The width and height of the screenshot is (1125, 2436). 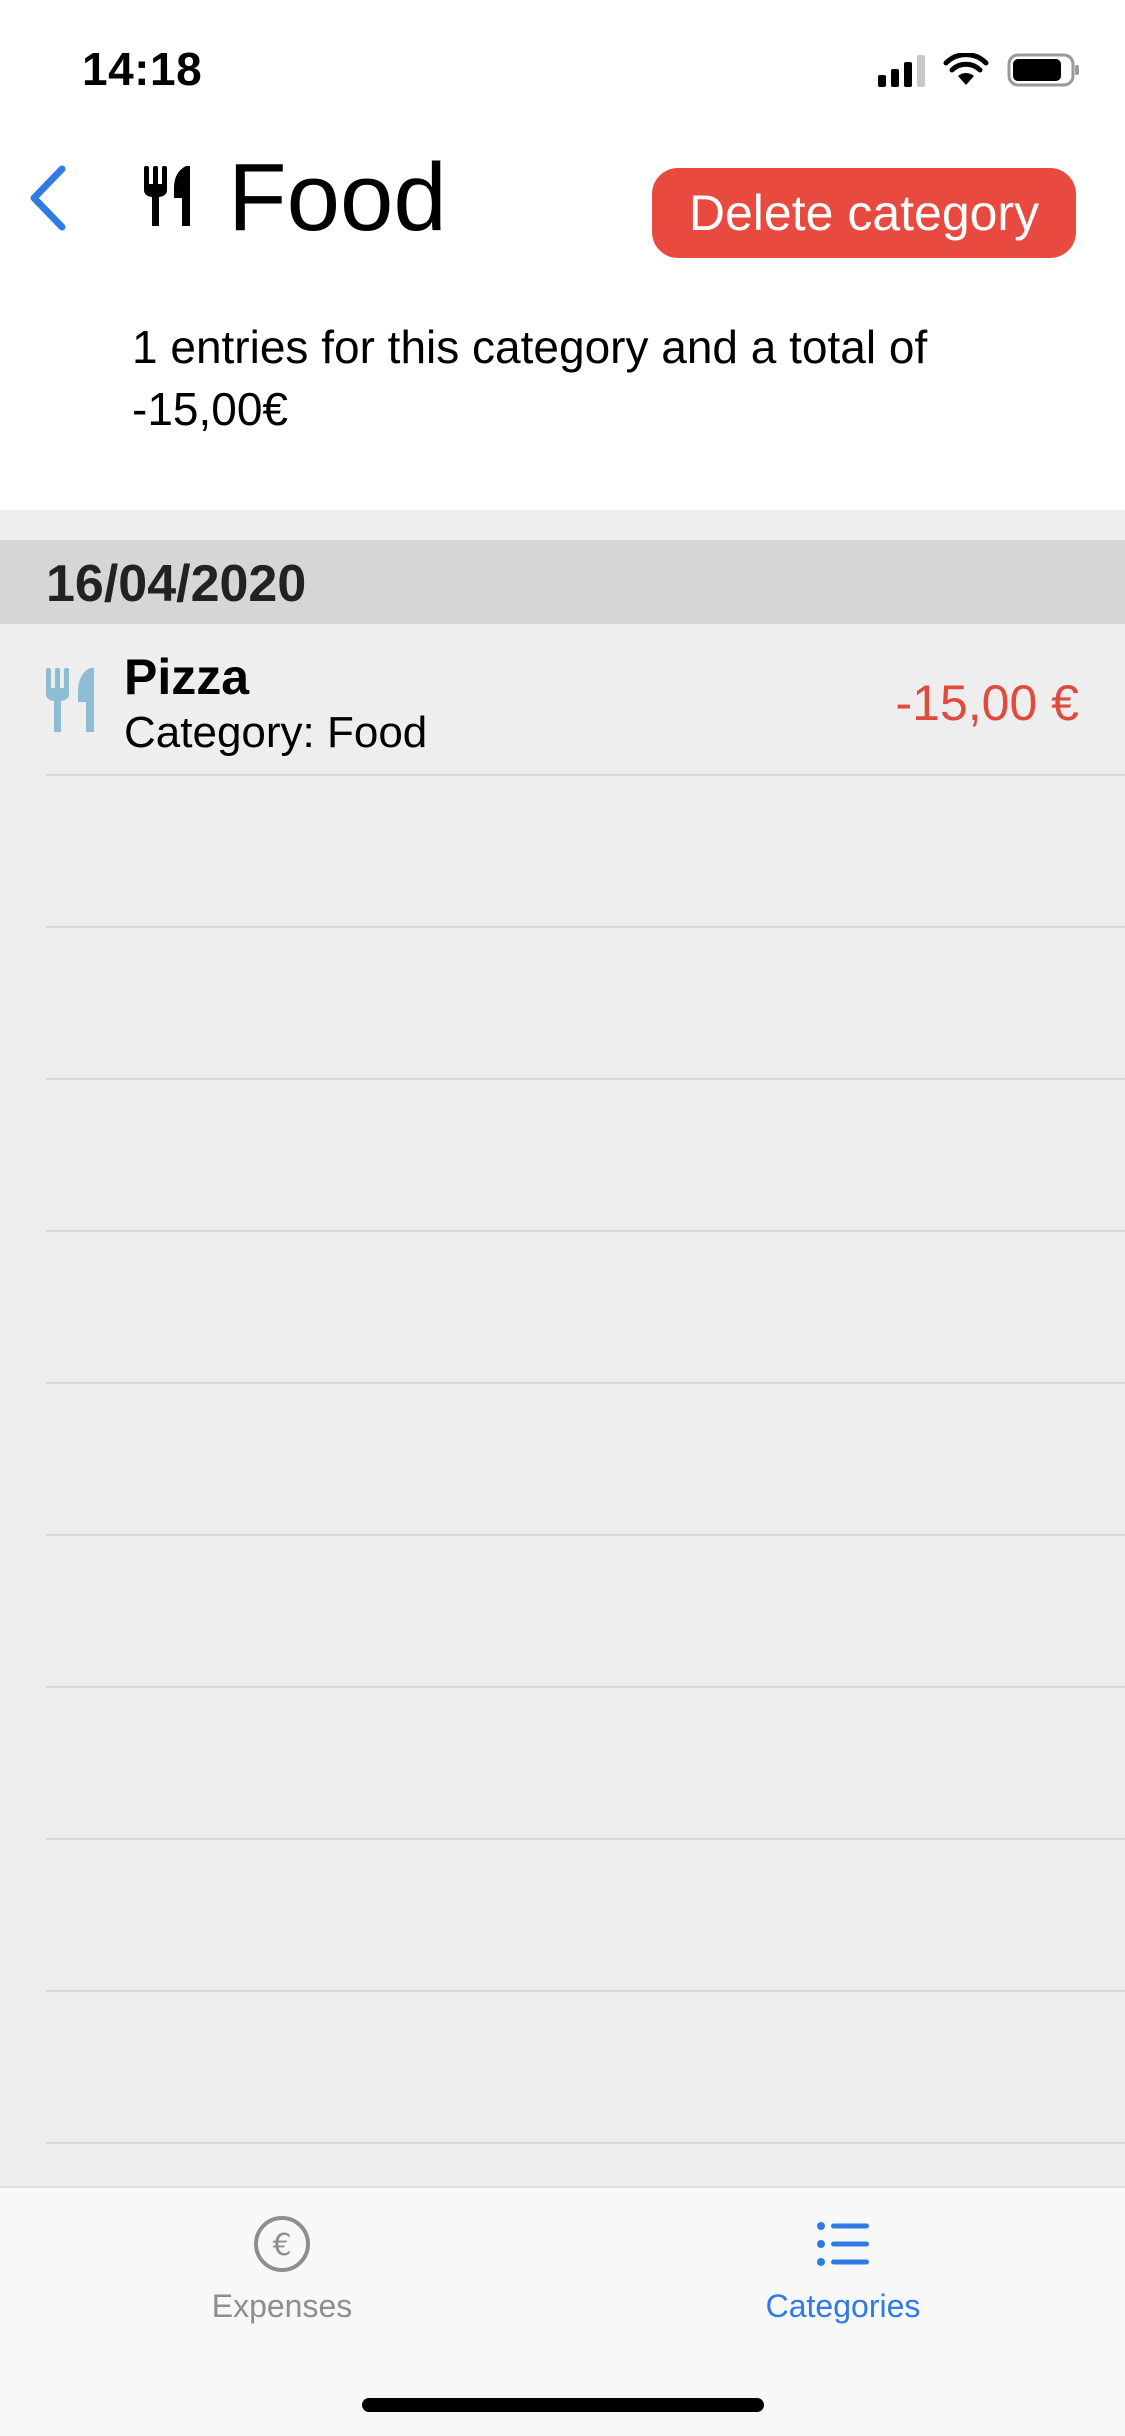 I want to click on battery-icon, so click(x=1043, y=70).